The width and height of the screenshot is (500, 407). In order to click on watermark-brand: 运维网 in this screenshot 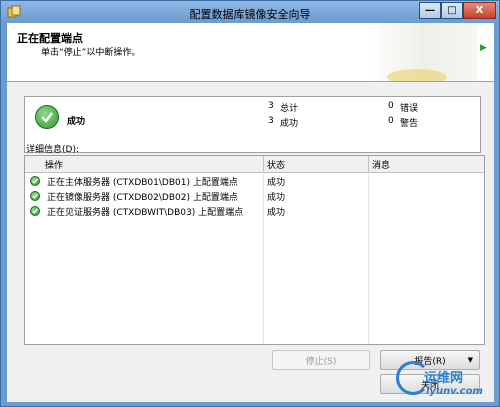, I will do `click(444, 378)`.